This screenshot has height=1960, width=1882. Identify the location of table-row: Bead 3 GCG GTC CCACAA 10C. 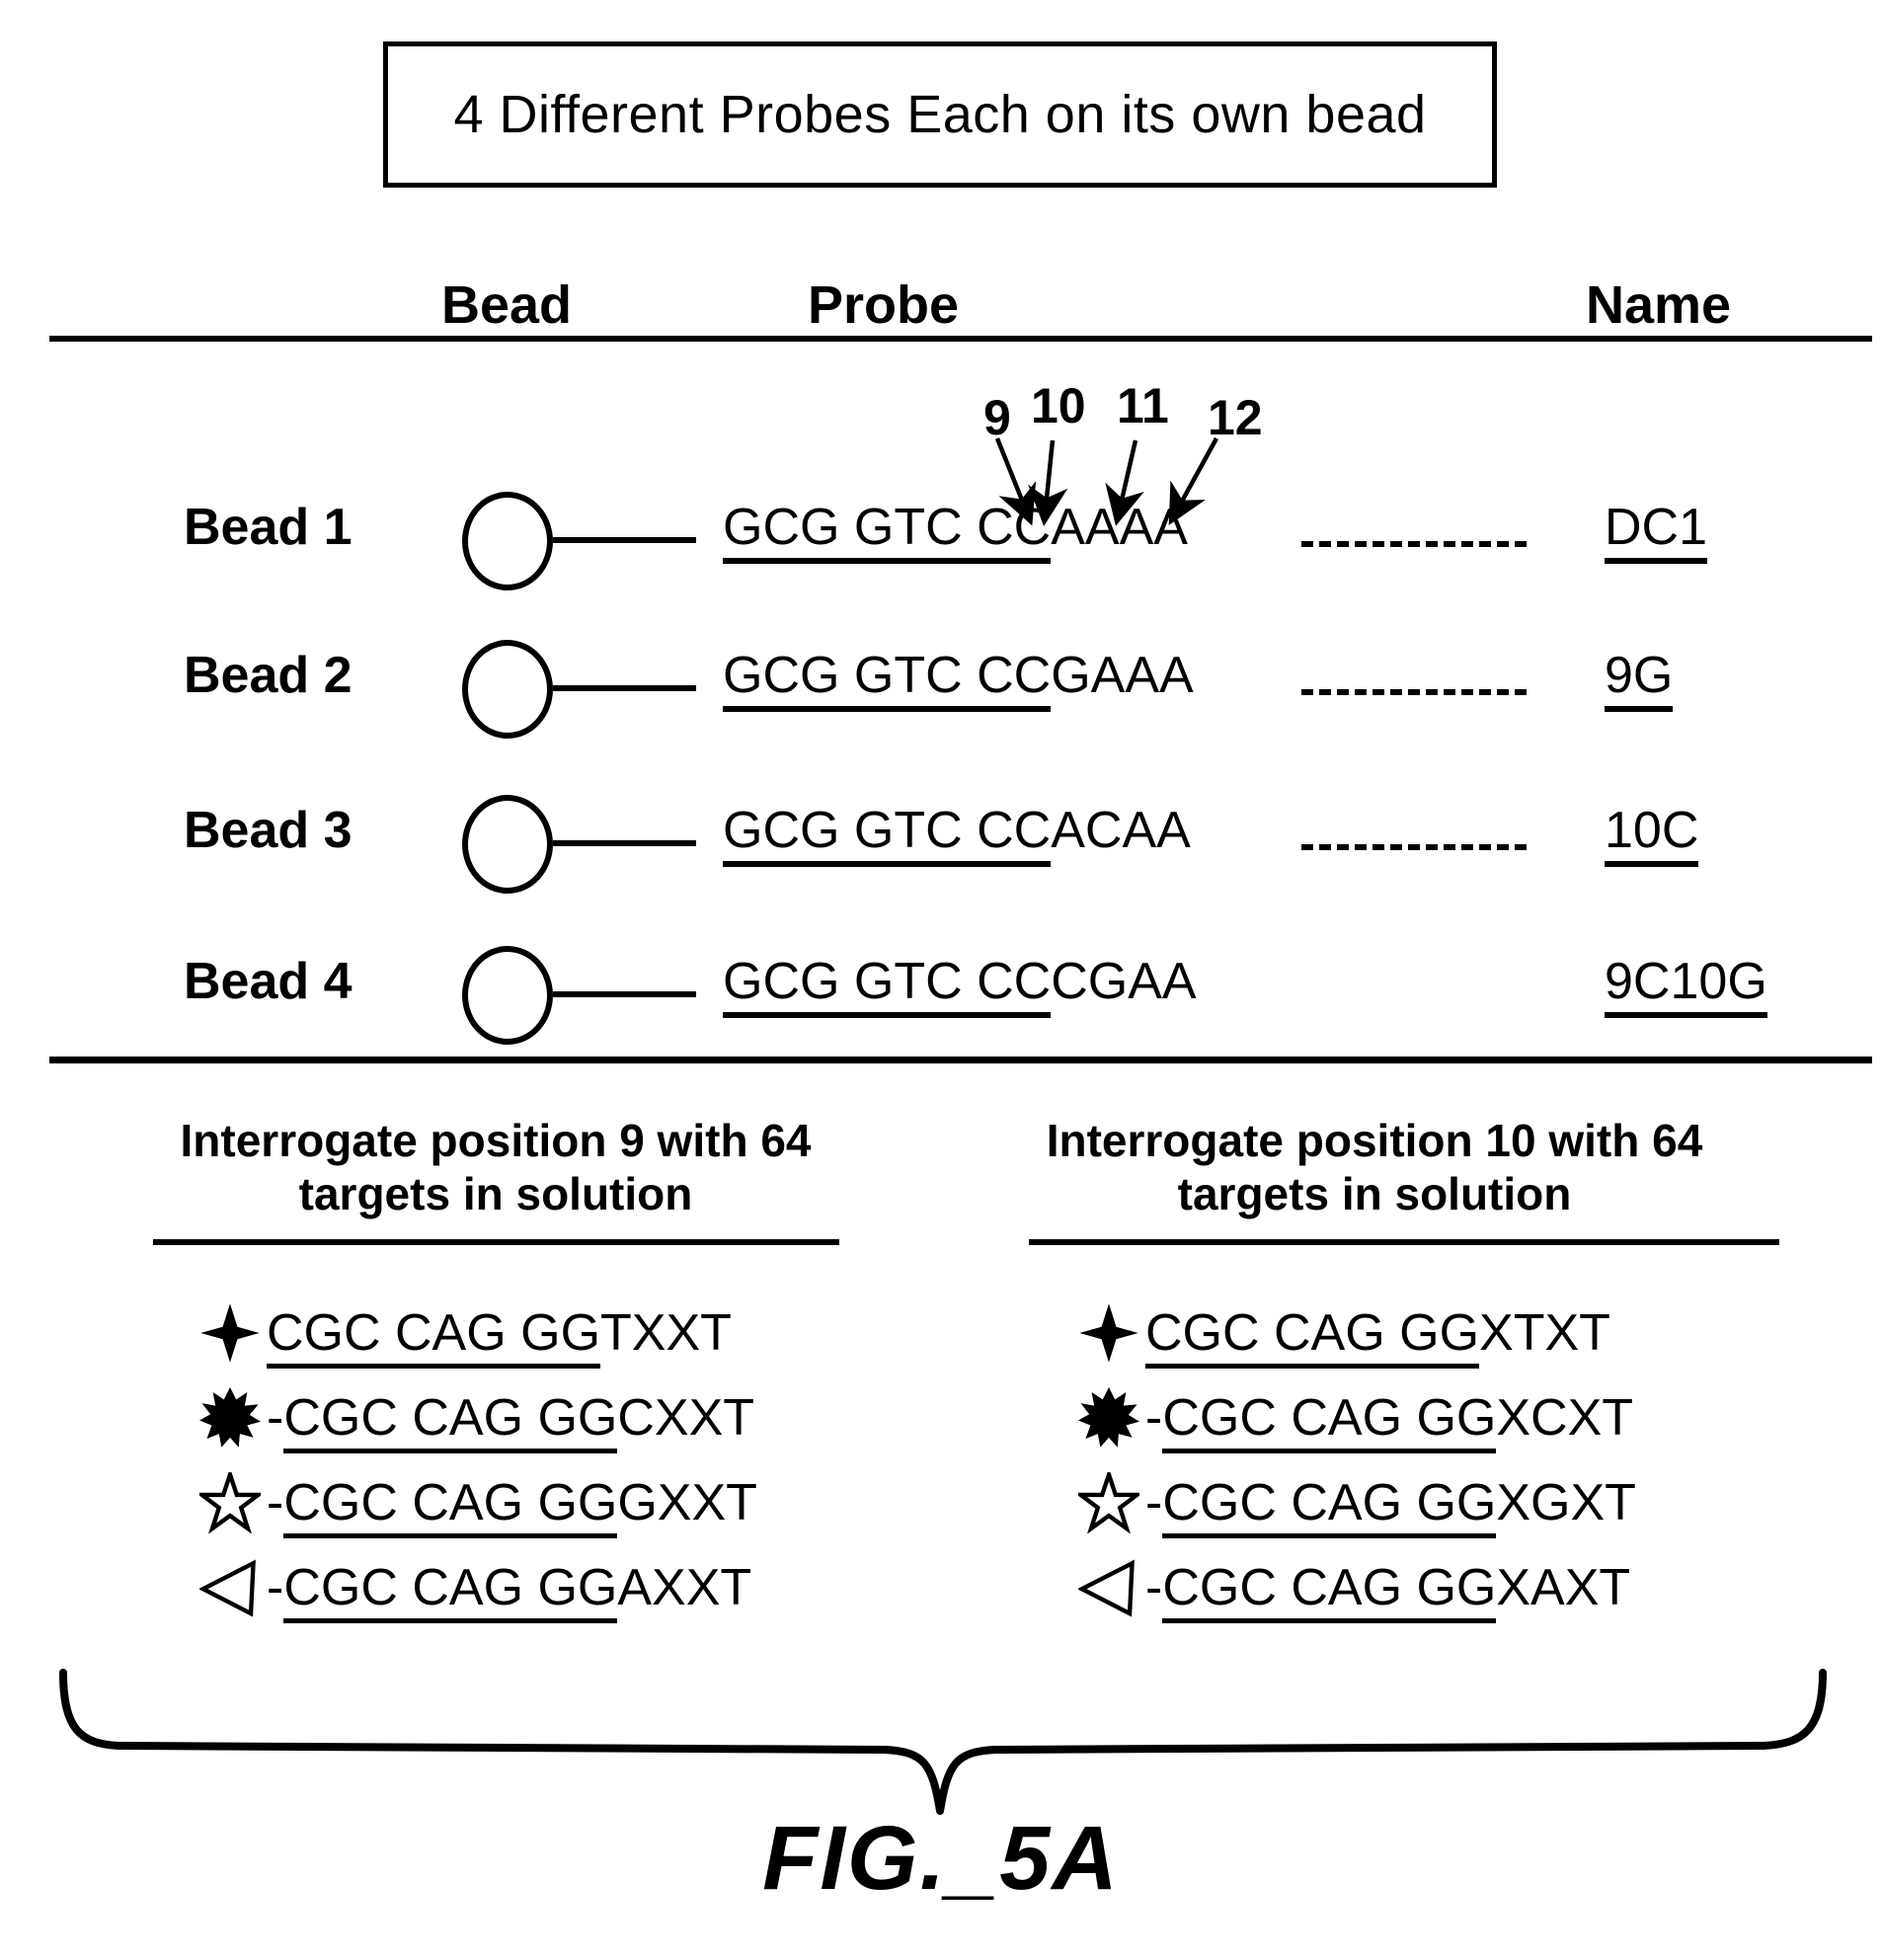
(941, 841).